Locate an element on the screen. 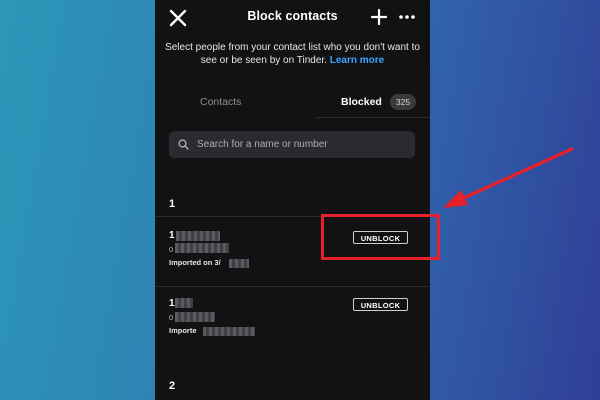 Image resolution: width=600 pixels, height=400 pixels. imported-date: Imported on 3/ is located at coordinates (195, 262).